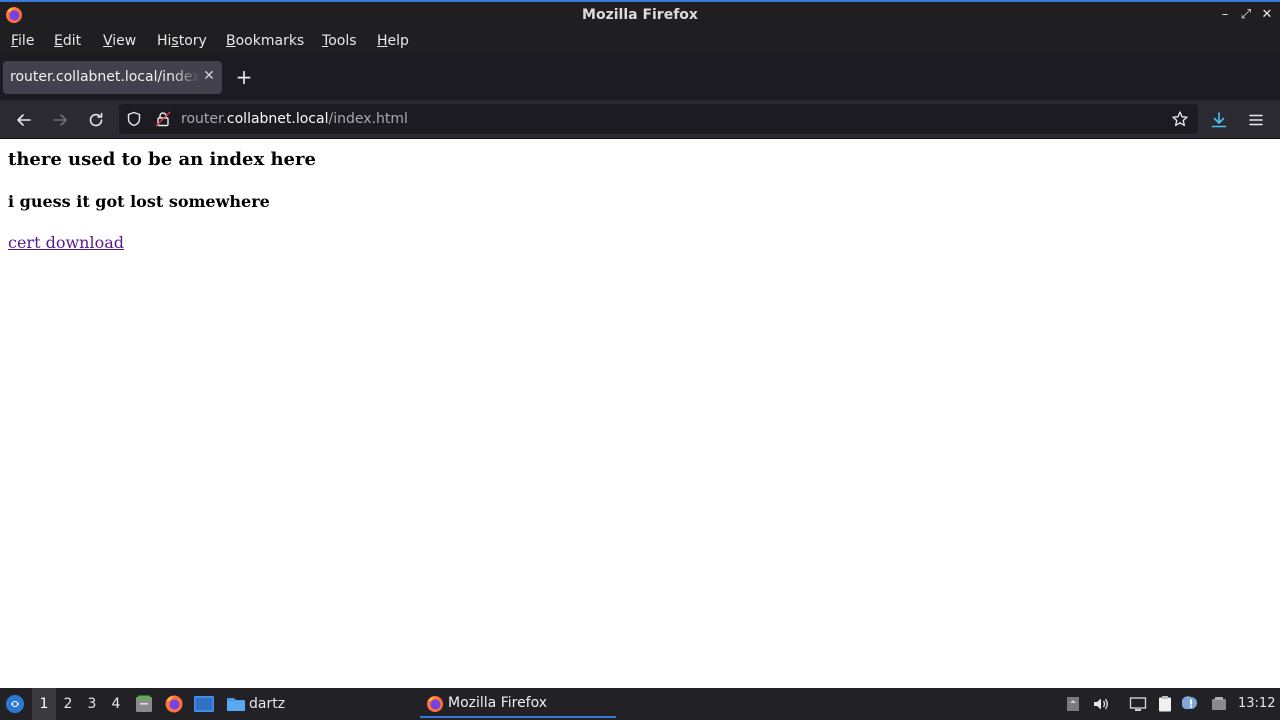 This screenshot has height=720, width=1280. I want to click on tab-label: router.collabnet.local/index.html, so click(105, 77).